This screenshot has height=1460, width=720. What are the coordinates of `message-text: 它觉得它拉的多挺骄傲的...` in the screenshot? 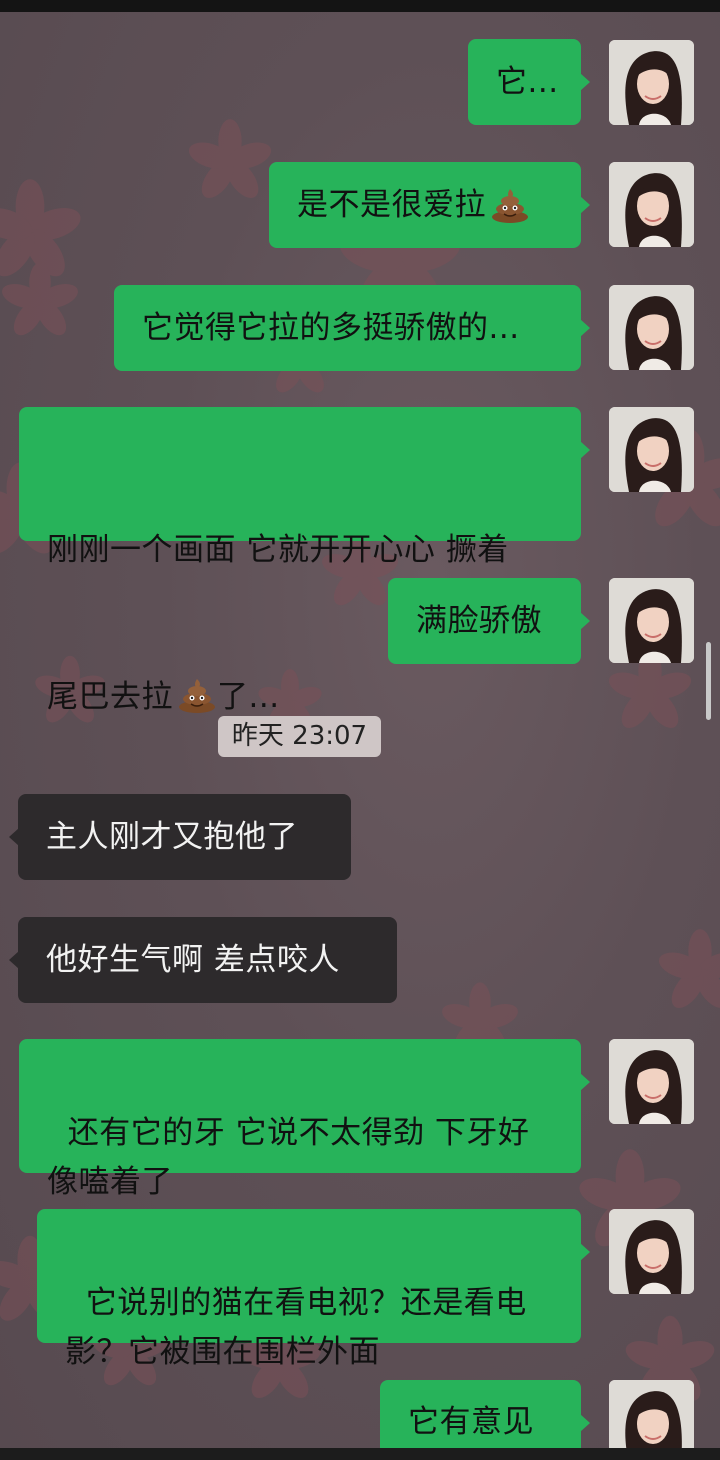 It's located at (331, 327).